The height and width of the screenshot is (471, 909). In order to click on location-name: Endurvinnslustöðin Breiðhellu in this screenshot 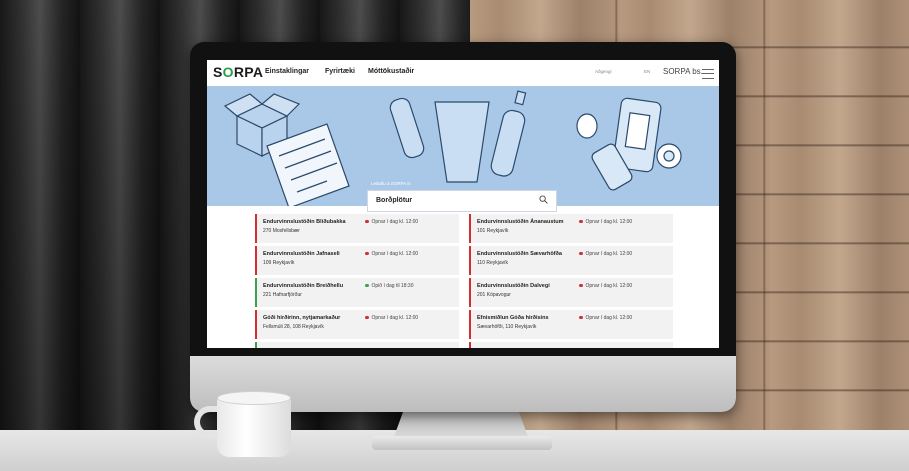, I will do `click(303, 286)`.